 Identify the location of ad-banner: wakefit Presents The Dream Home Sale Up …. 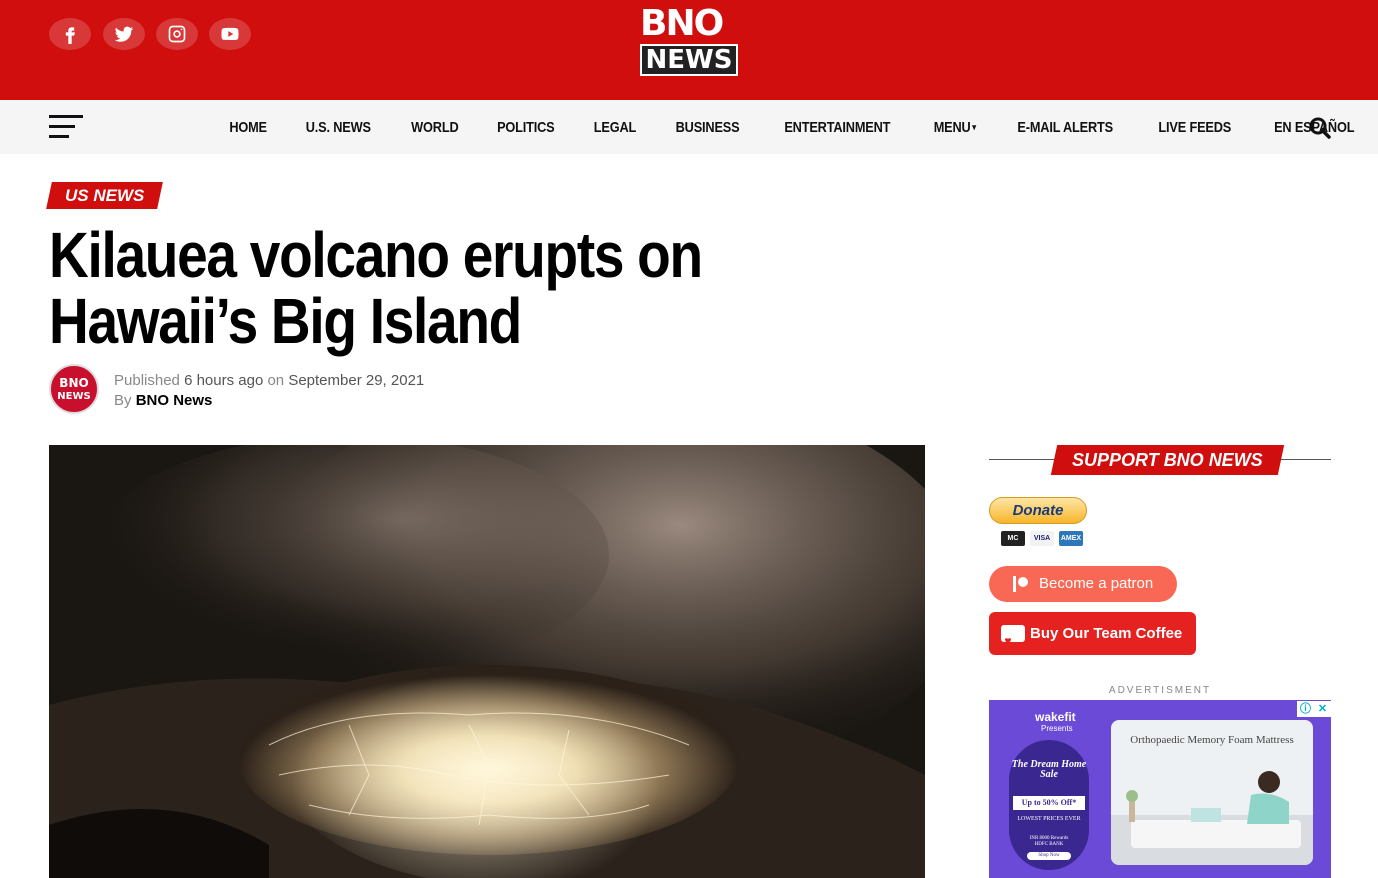
(1160, 789).